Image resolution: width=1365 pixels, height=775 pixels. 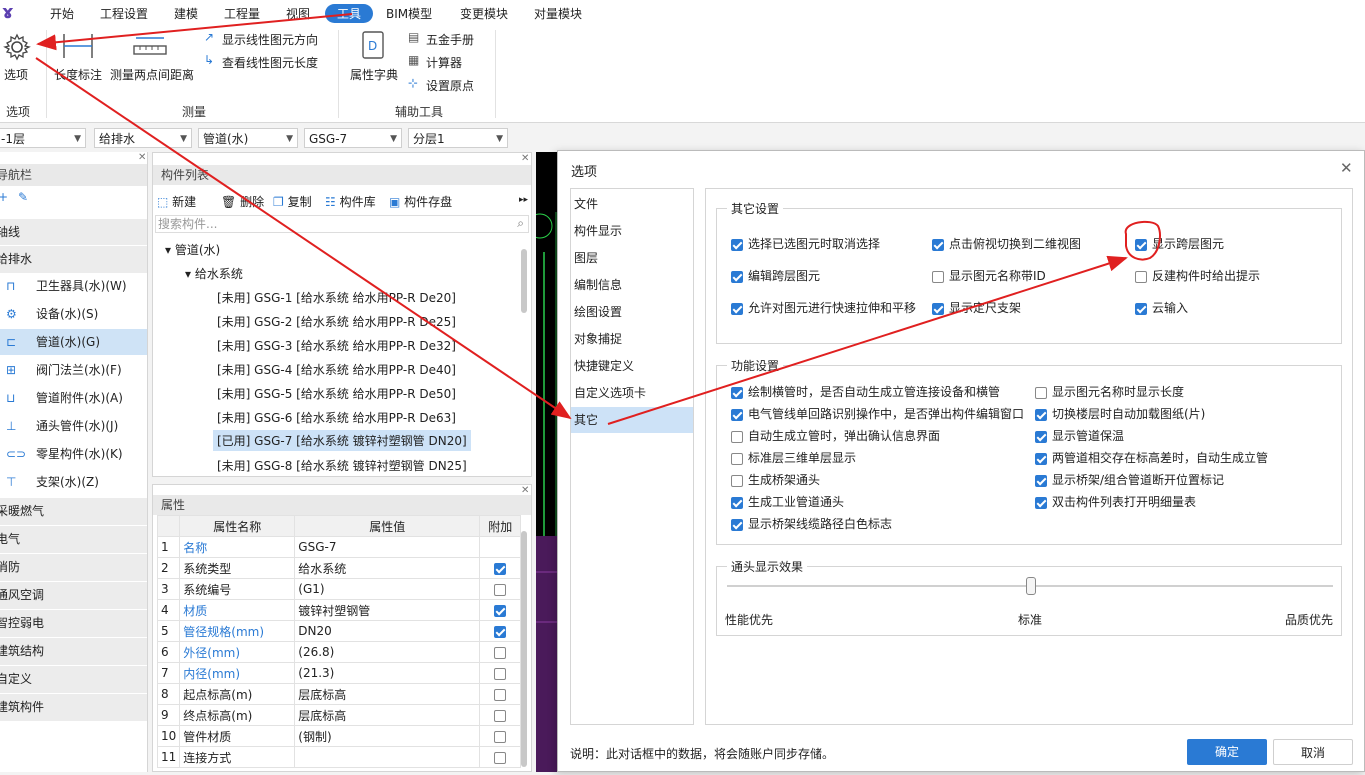 What do you see at coordinates (805, 243) in the screenshot?
I see `option-checkbox: 选择已选图元时取消选择` at bounding box center [805, 243].